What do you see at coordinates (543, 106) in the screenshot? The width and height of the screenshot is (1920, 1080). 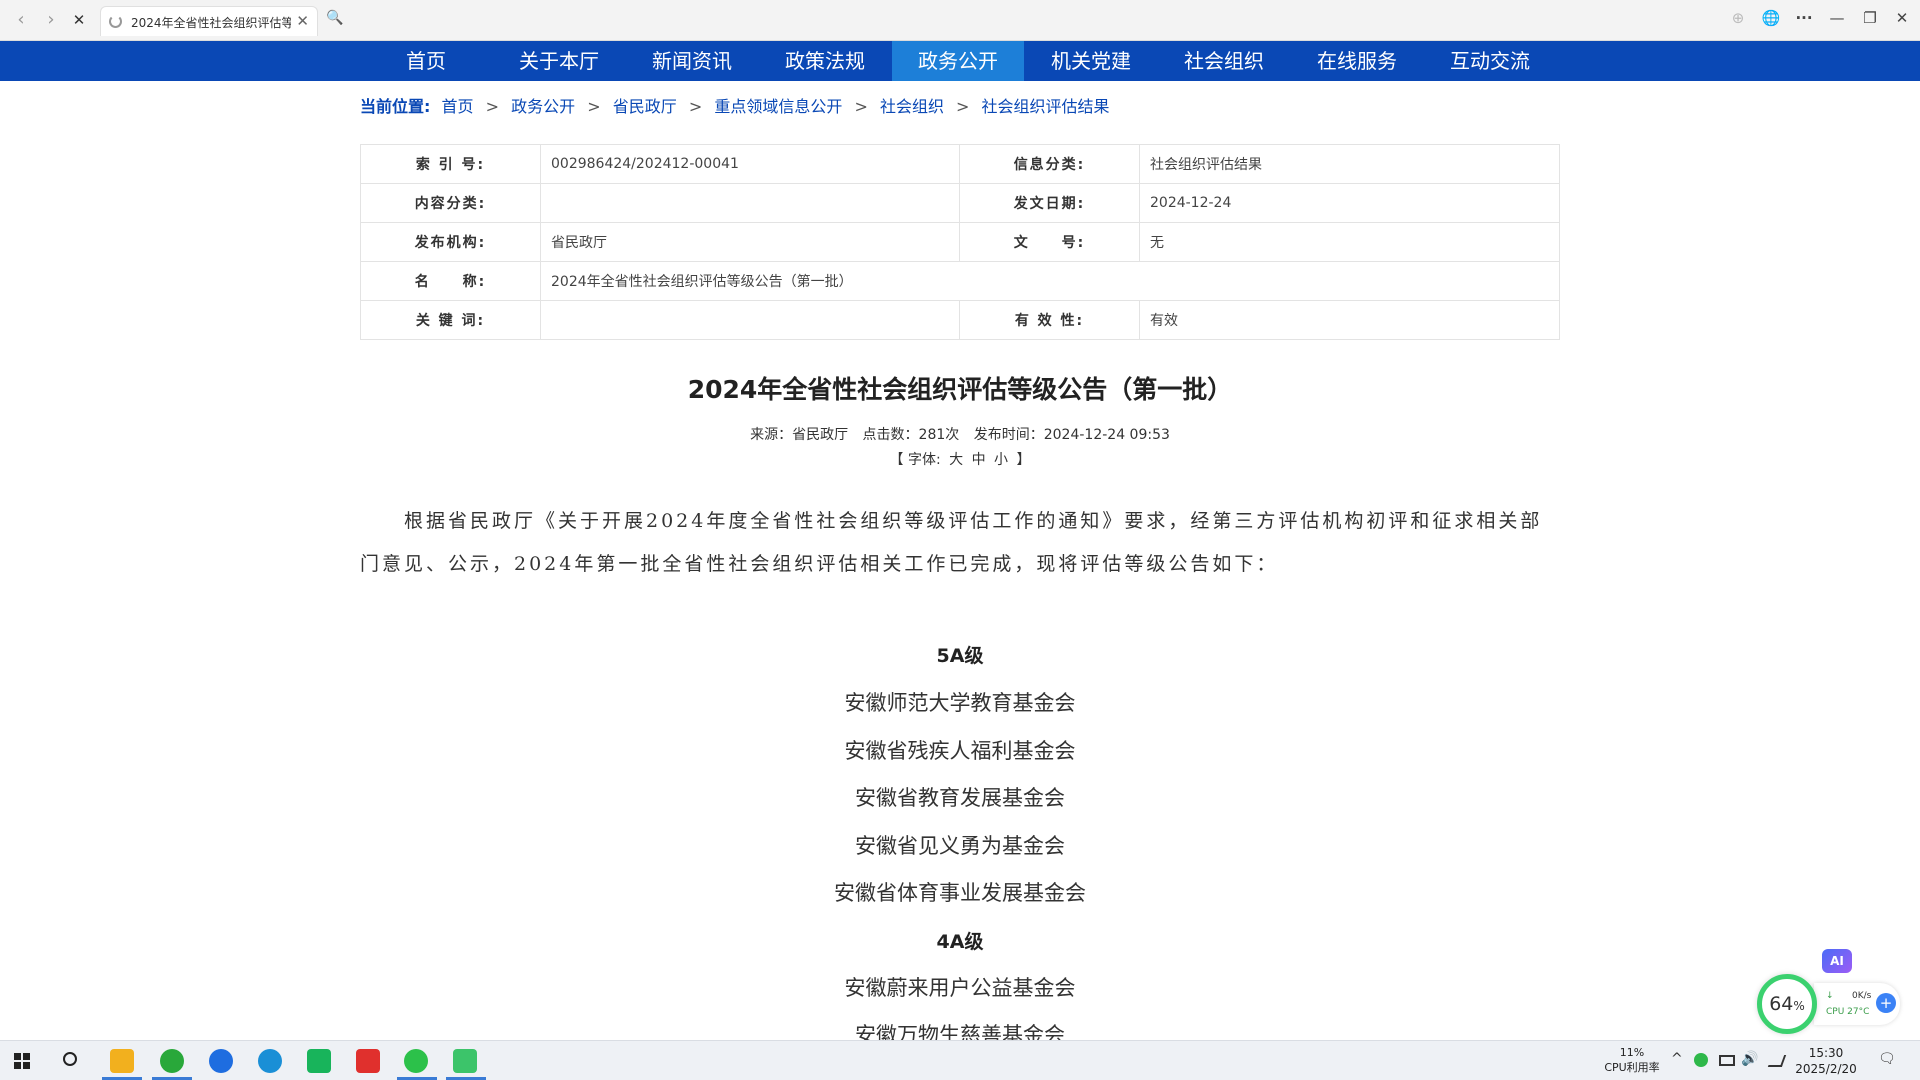 I see `breadcrumb-link-gov-affairs: 政务公开` at bounding box center [543, 106].